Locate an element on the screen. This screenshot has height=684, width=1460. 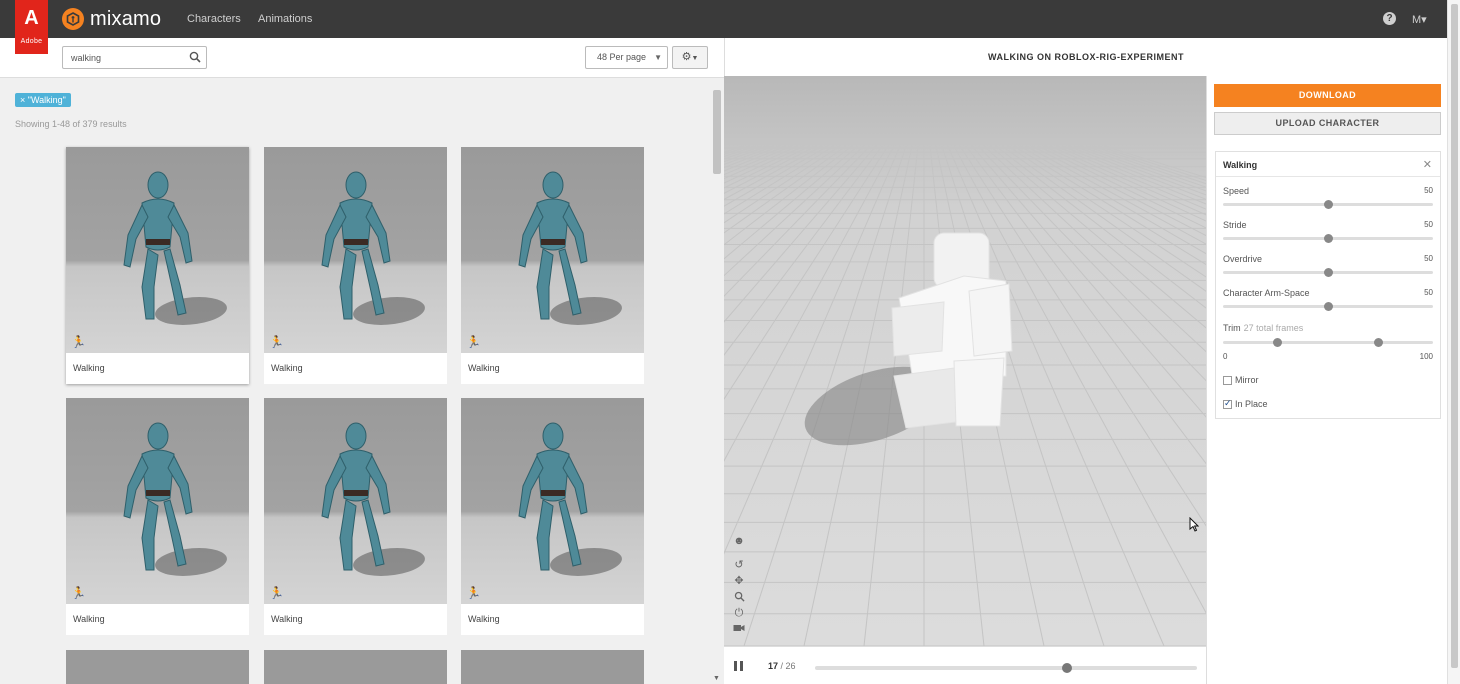
mirror-checkbox is located at coordinates (1227, 380).